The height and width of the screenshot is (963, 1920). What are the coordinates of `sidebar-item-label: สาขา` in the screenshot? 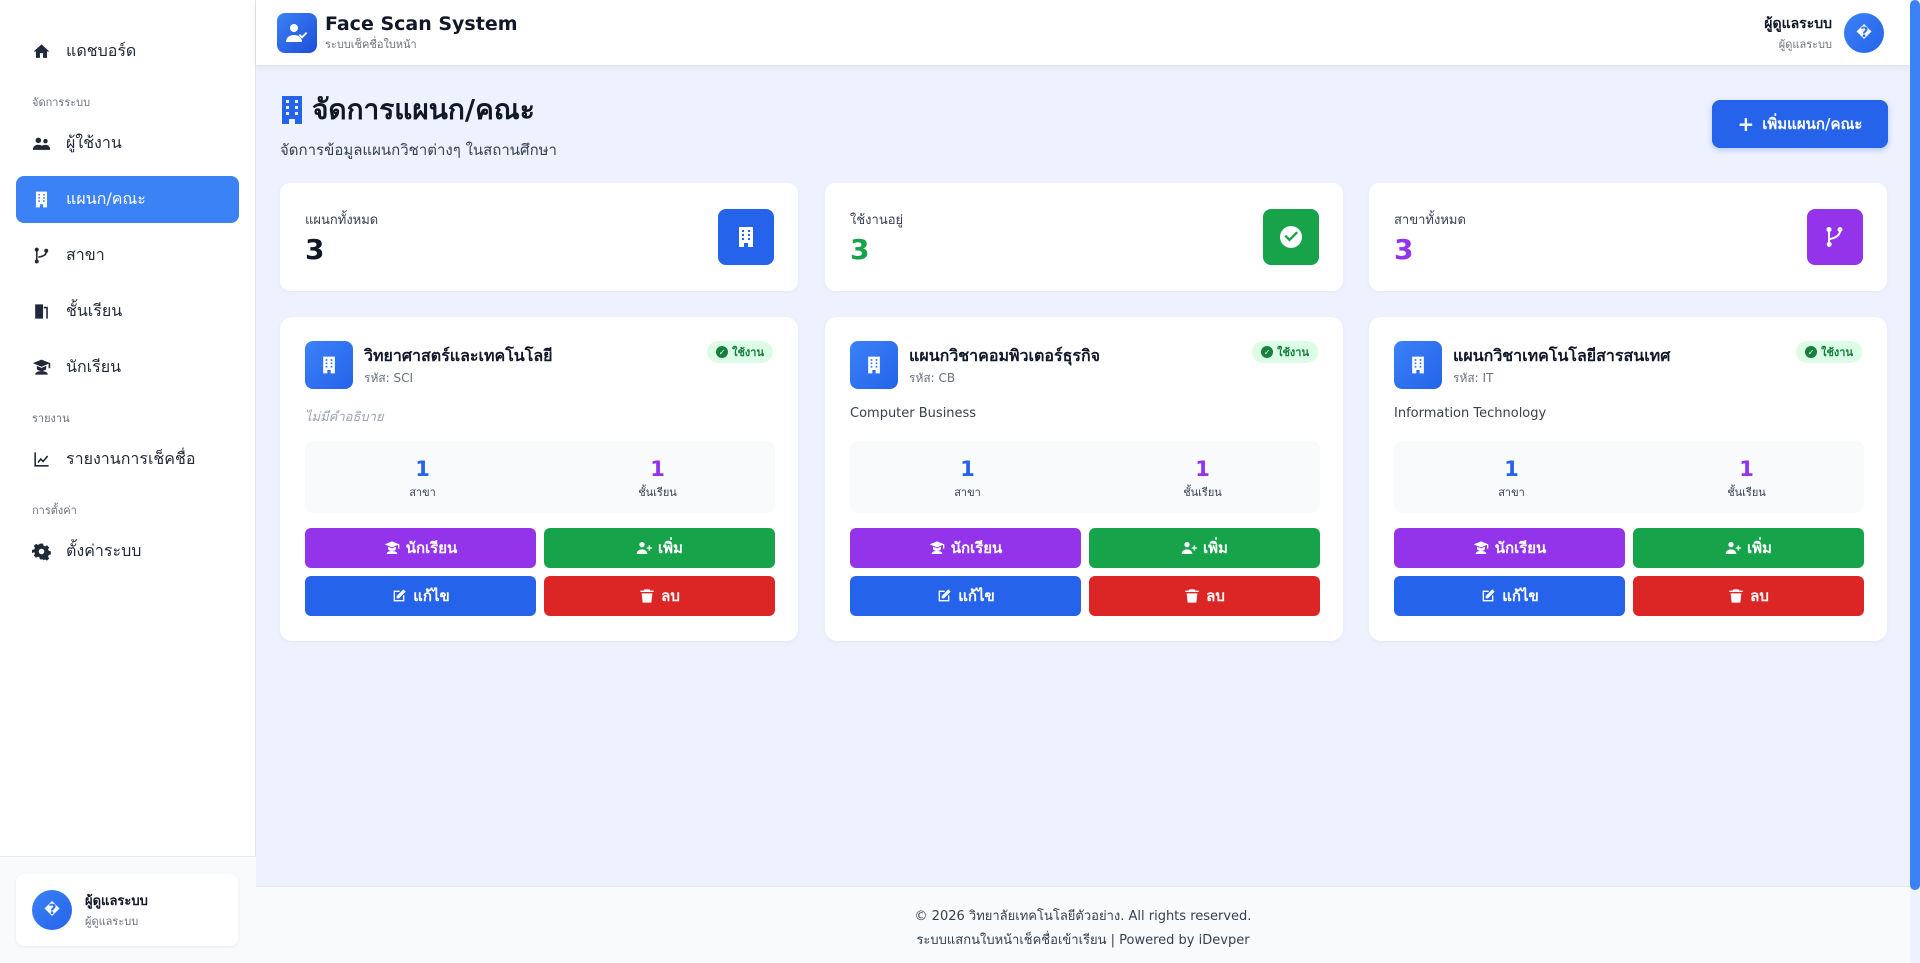 It's located at (85, 254).